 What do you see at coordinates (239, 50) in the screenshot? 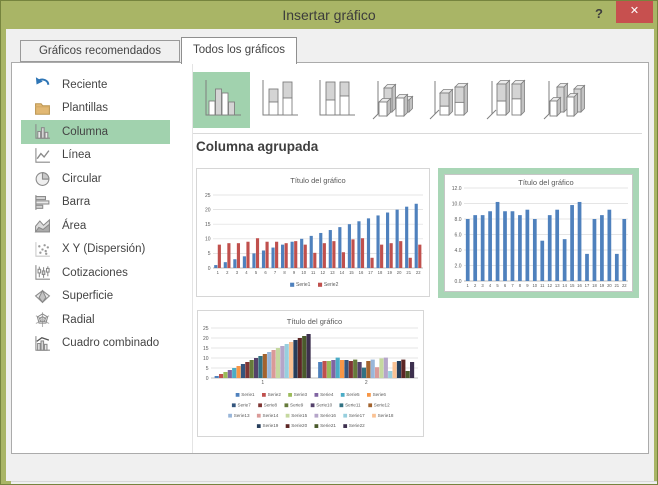
I see `tab-todos-los-graficos: Todos los gráficos` at bounding box center [239, 50].